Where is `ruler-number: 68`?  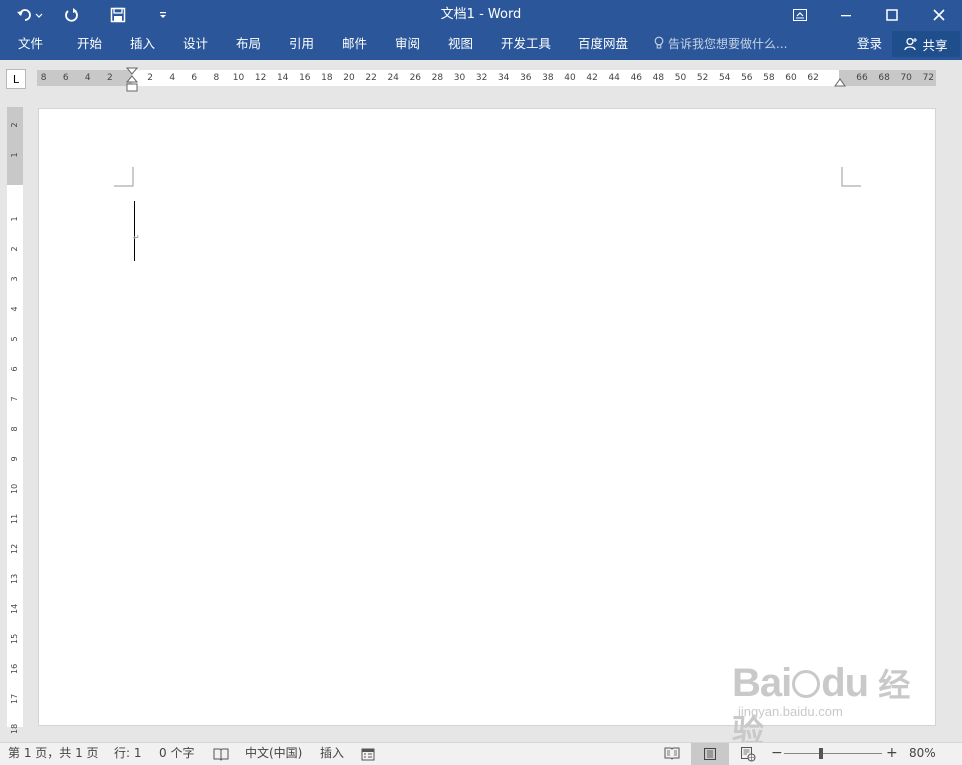 ruler-number: 68 is located at coordinates (884, 78).